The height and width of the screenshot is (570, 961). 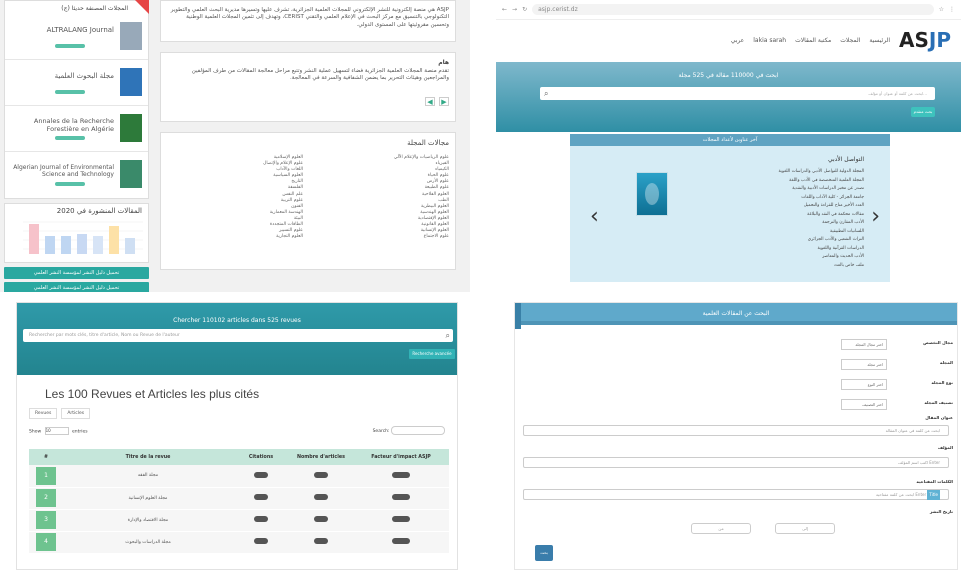 What do you see at coordinates (148, 520) in the screenshot?
I see `journal-title-cell: مجلة الاقتصاد والإدارة` at bounding box center [148, 520].